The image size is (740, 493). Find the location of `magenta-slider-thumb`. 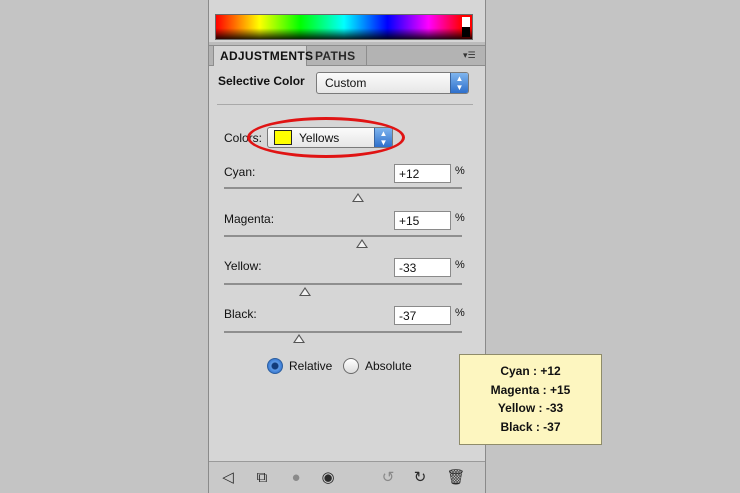

magenta-slider-thumb is located at coordinates (362, 243).